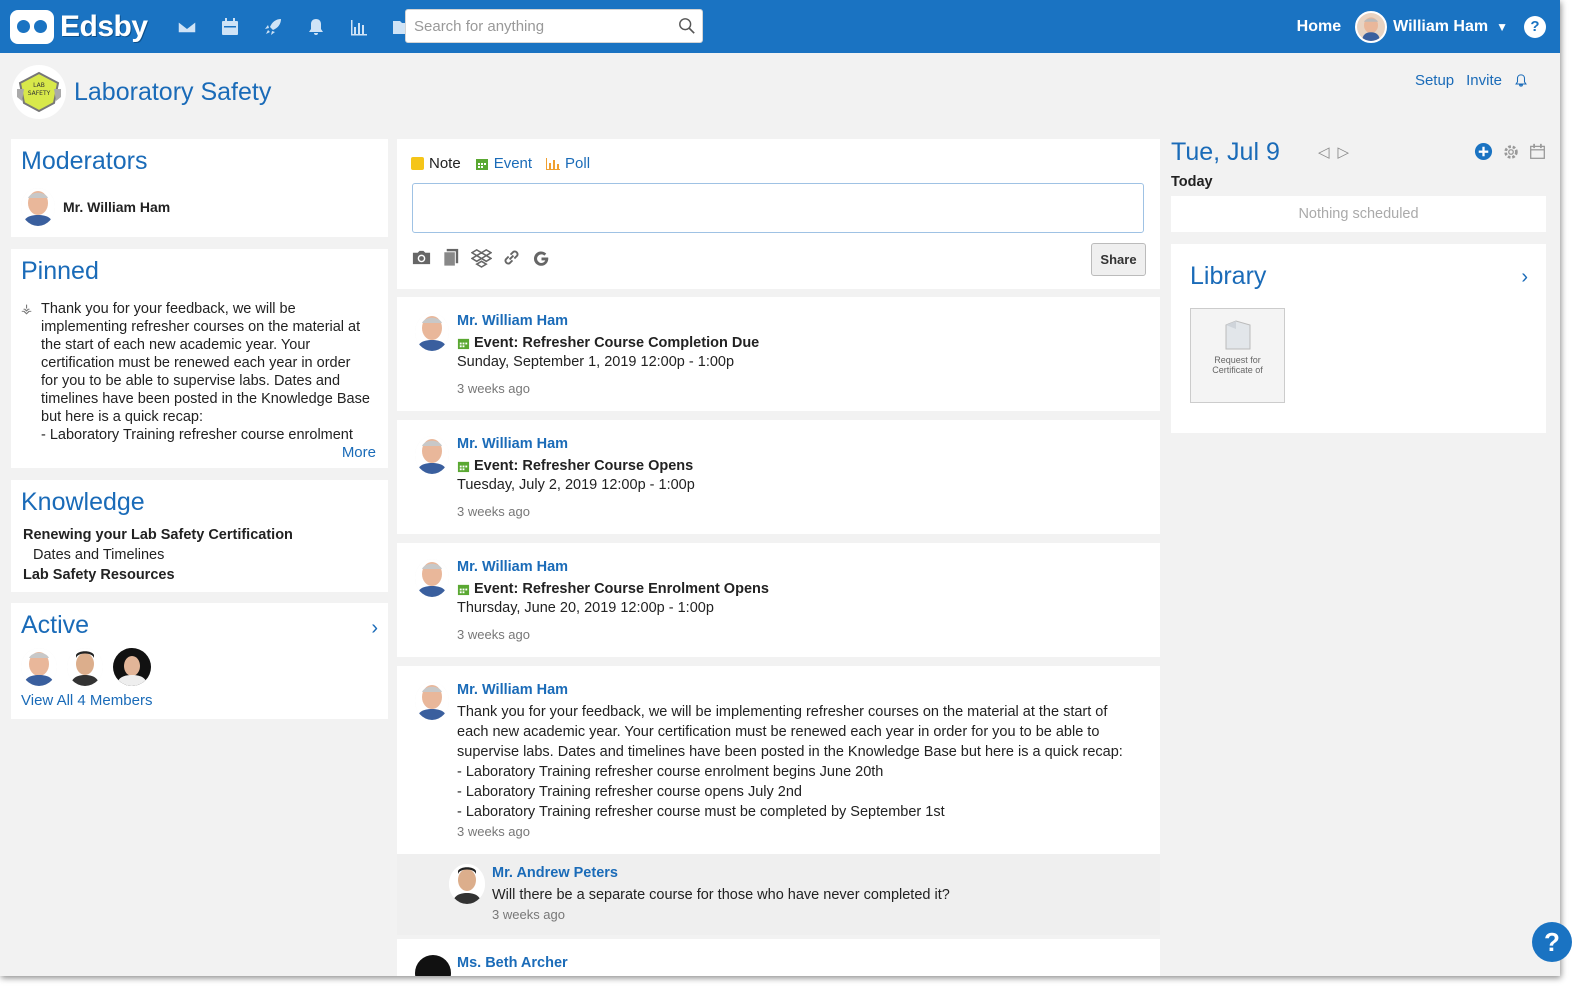  What do you see at coordinates (1440, 27) in the screenshot?
I see `user-name: William Ham` at bounding box center [1440, 27].